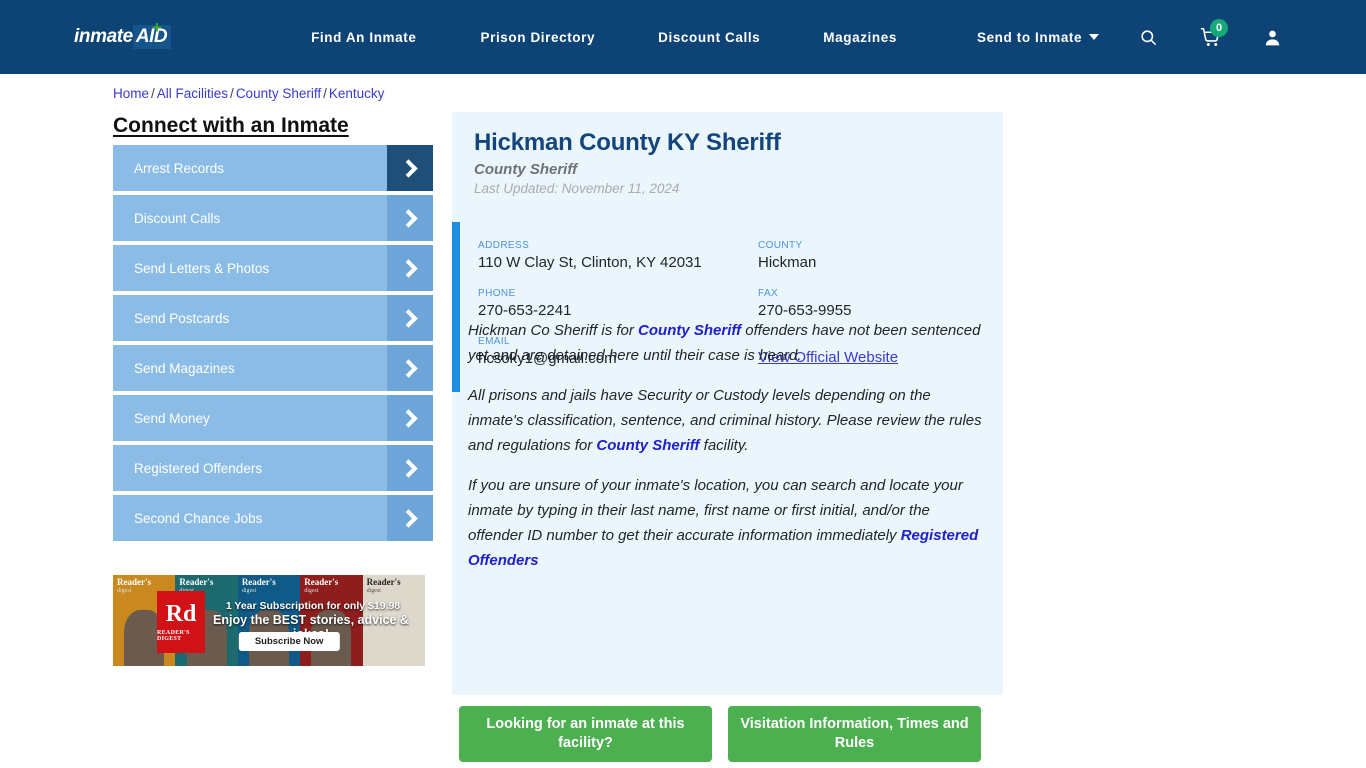  What do you see at coordinates (1094, 36) in the screenshot?
I see `chevron-down-icon` at bounding box center [1094, 36].